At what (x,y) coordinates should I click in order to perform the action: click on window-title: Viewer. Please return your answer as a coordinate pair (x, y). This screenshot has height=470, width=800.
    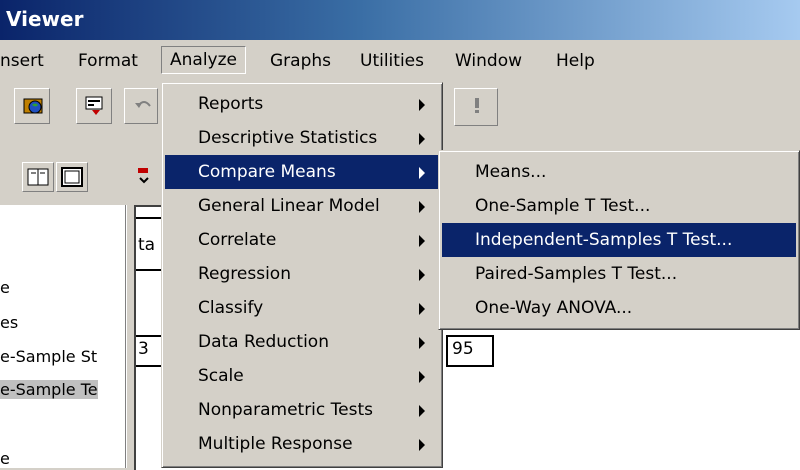
    Looking at the image, I should click on (45, 19).